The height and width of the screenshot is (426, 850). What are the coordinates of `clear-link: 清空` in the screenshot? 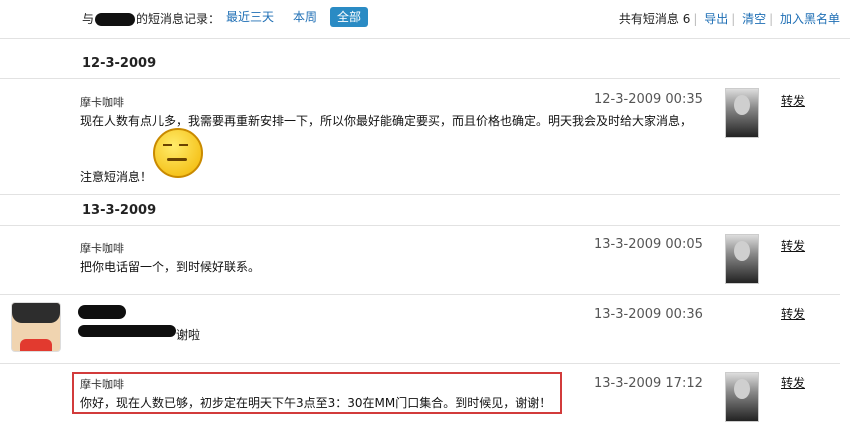 It's located at (754, 19).